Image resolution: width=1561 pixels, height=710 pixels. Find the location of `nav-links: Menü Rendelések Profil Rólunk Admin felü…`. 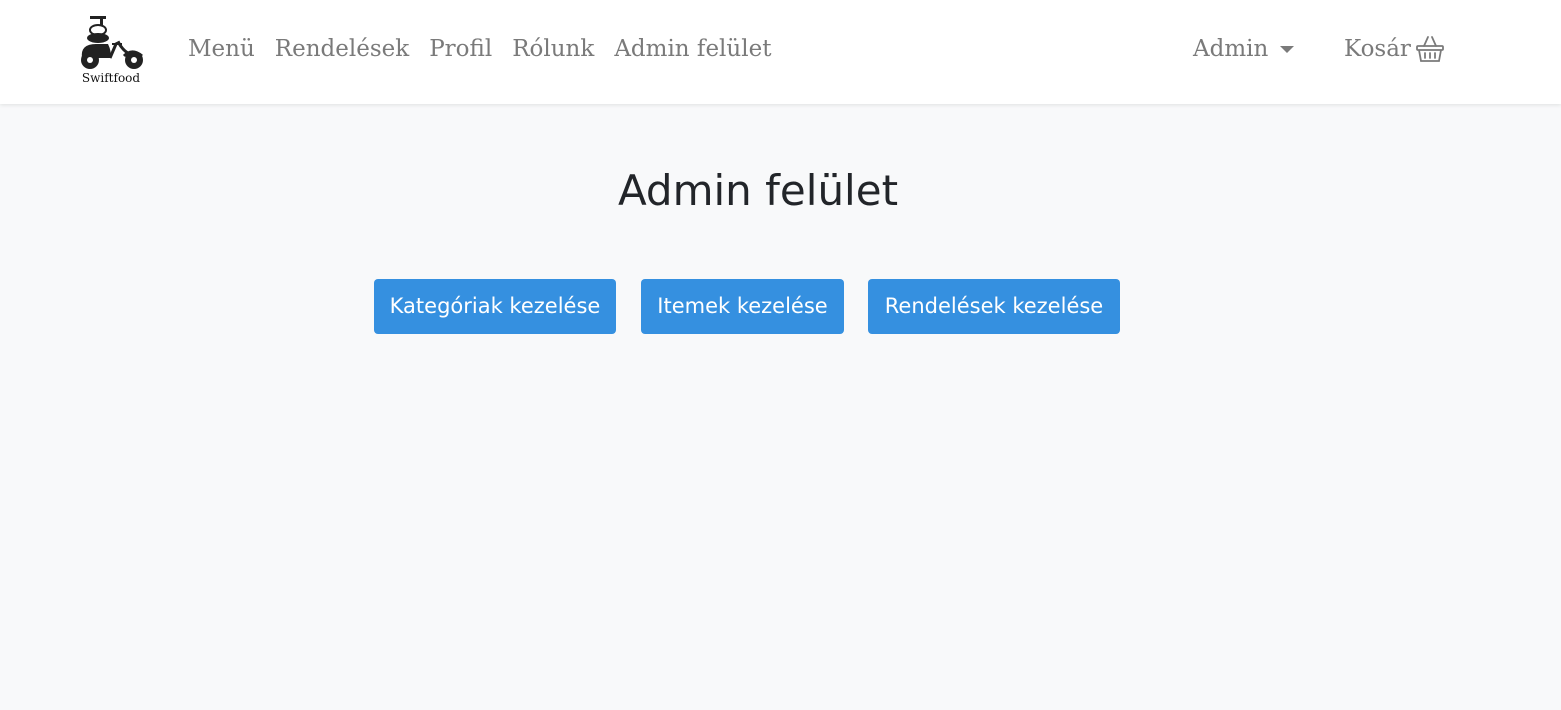

nav-links: Menü Rendelések Profil Rólunk Admin felü… is located at coordinates (479, 49).